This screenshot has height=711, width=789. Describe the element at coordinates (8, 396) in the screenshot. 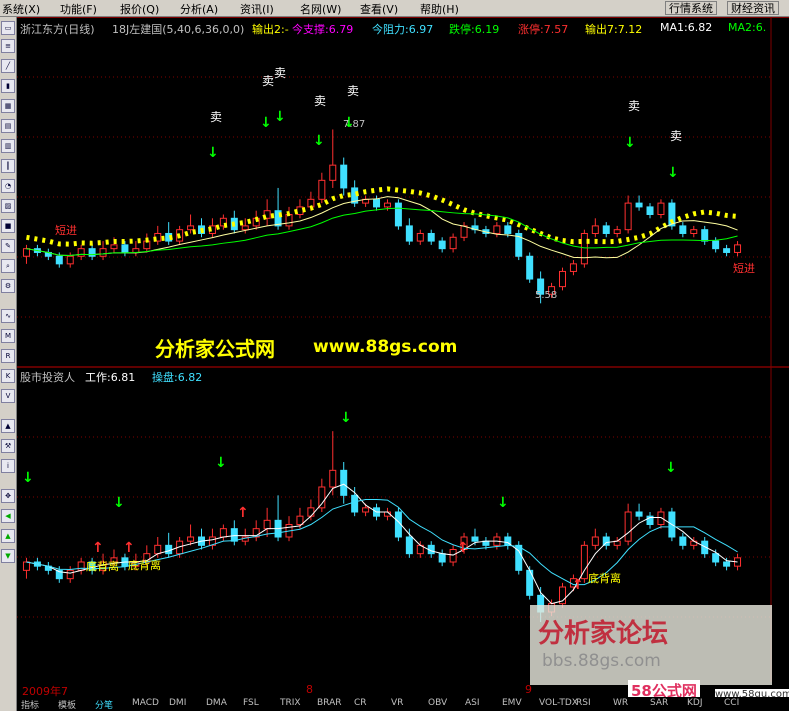

I see `vol-icon: V` at that location.